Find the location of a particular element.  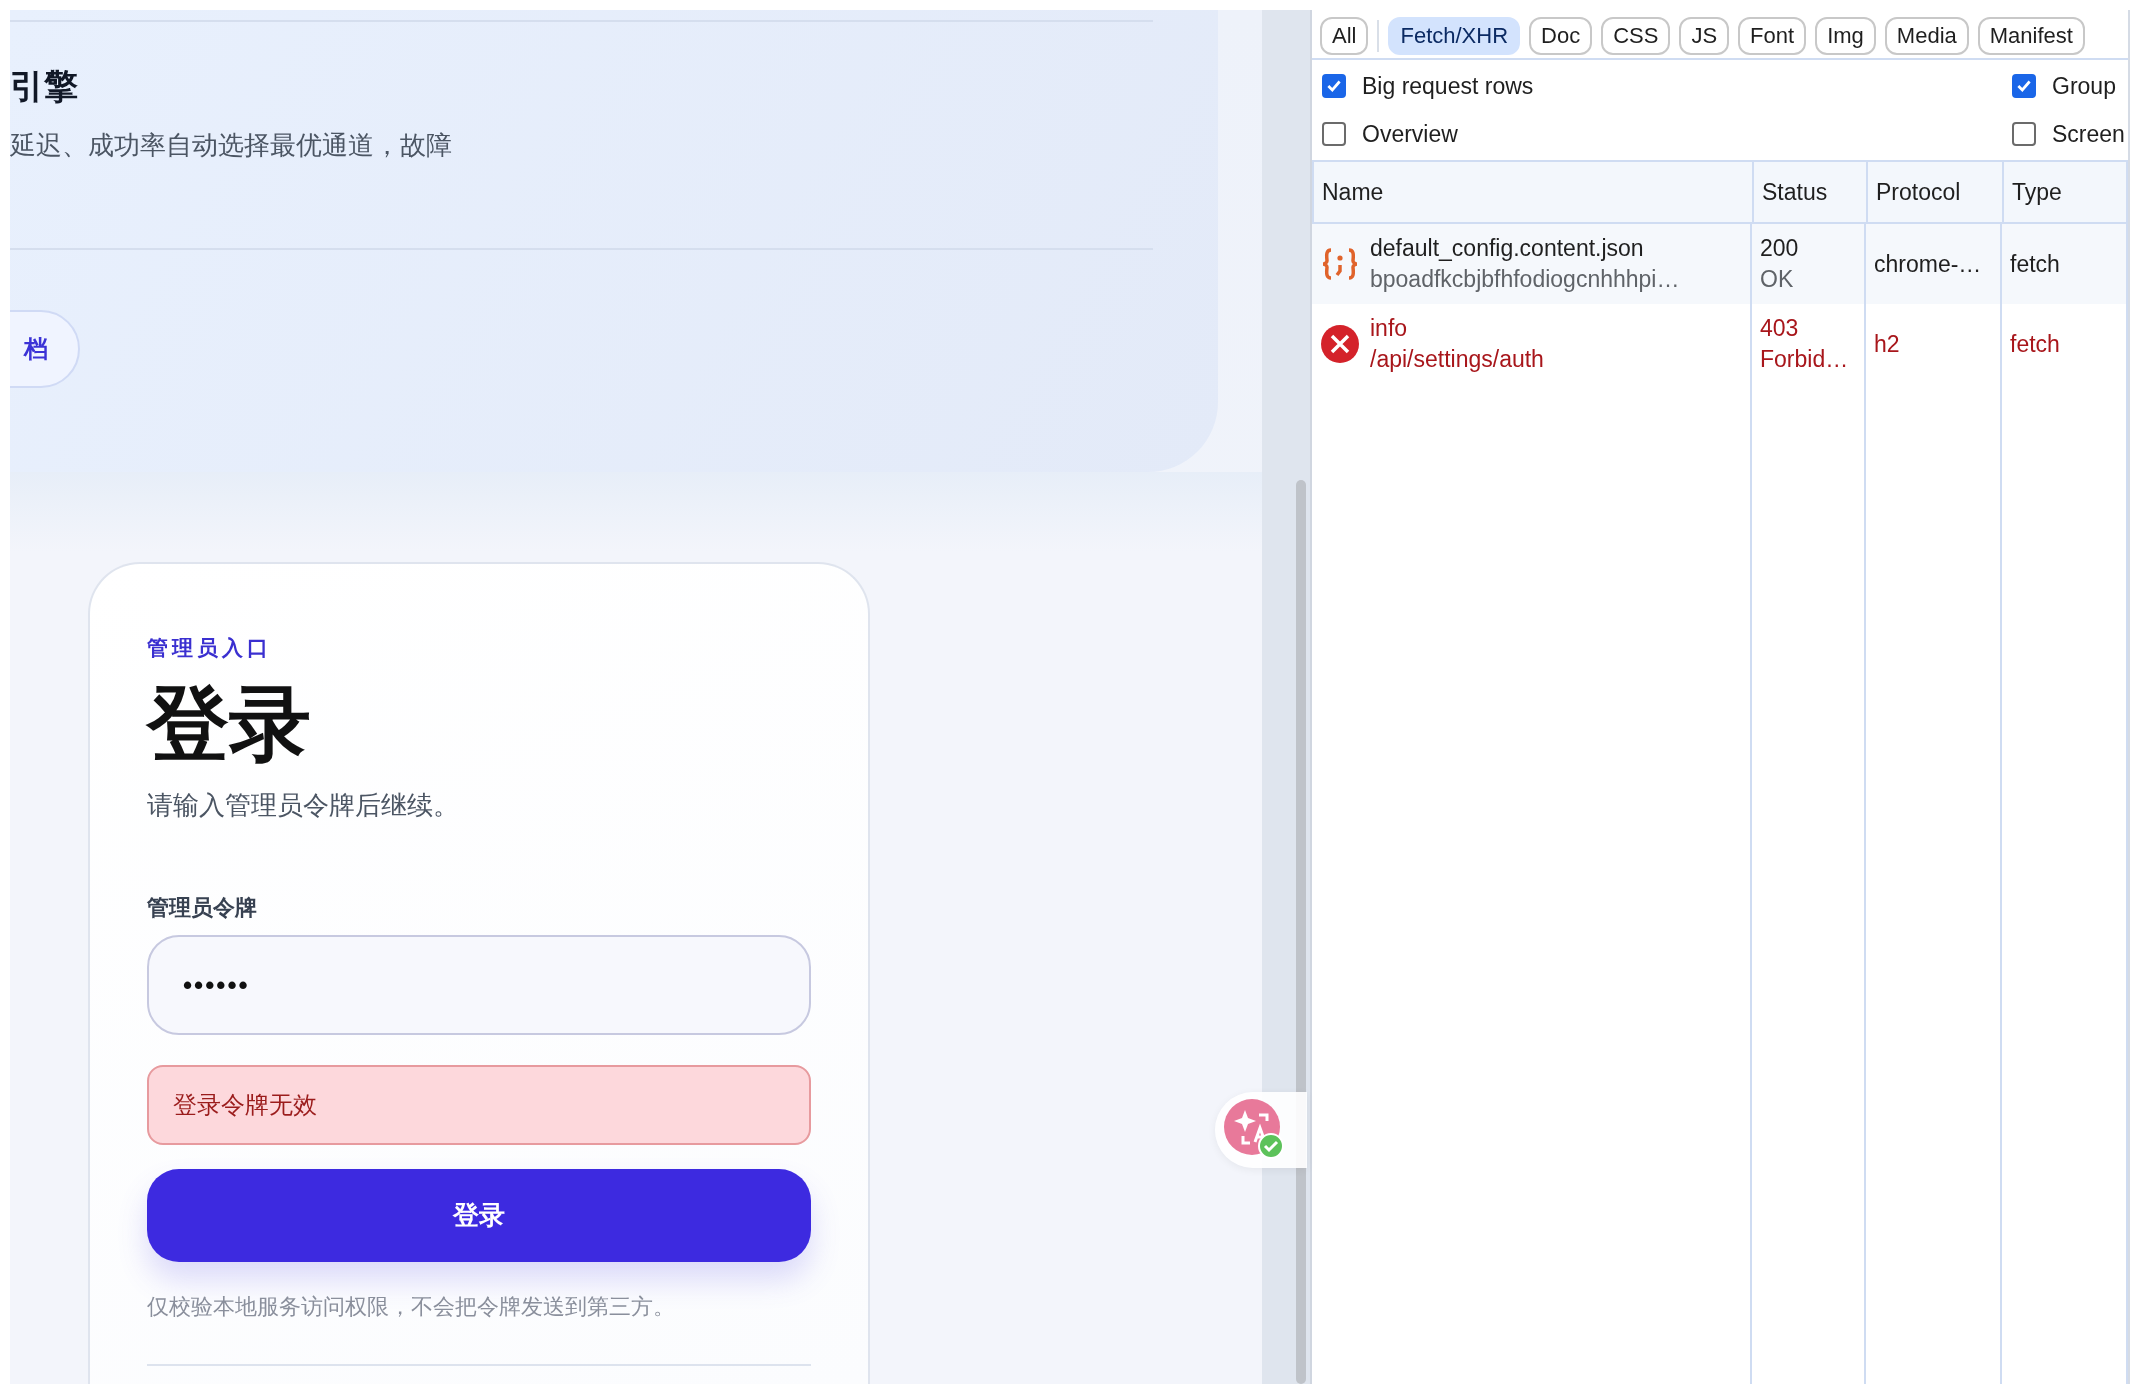

filter-chip: Manifest is located at coordinates (2031, 36).